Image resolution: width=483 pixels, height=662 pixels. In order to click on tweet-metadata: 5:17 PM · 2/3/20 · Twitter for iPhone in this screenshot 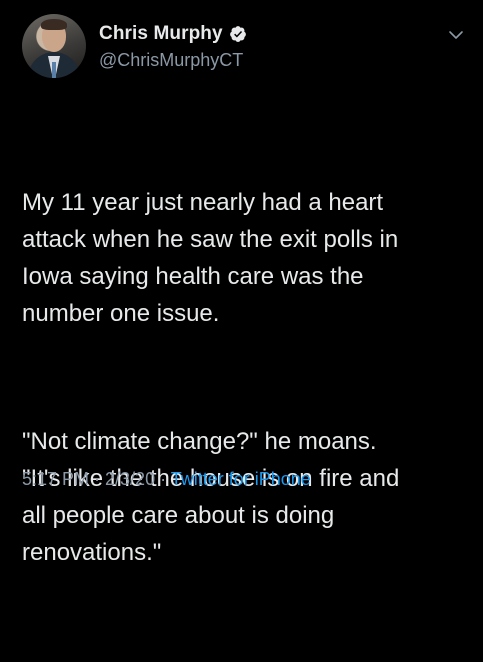, I will do `click(166, 479)`.